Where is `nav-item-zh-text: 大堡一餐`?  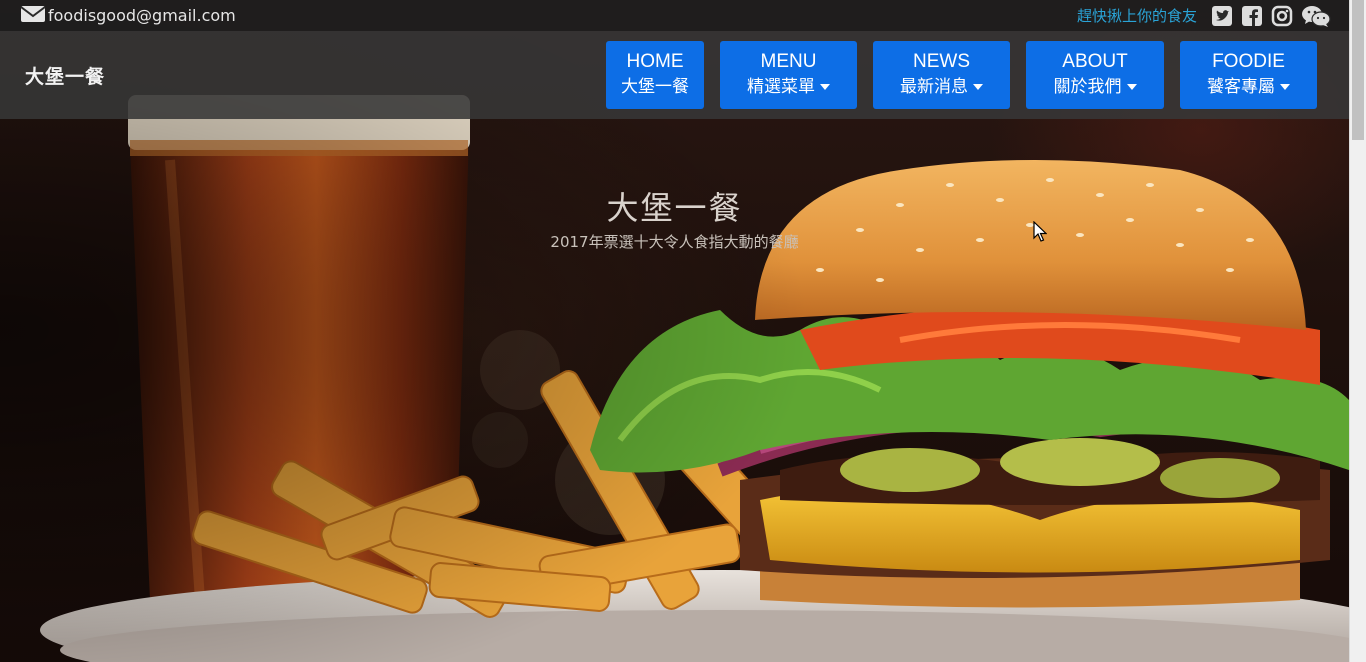
nav-item-zh-text: 大堡一餐 is located at coordinates (655, 87).